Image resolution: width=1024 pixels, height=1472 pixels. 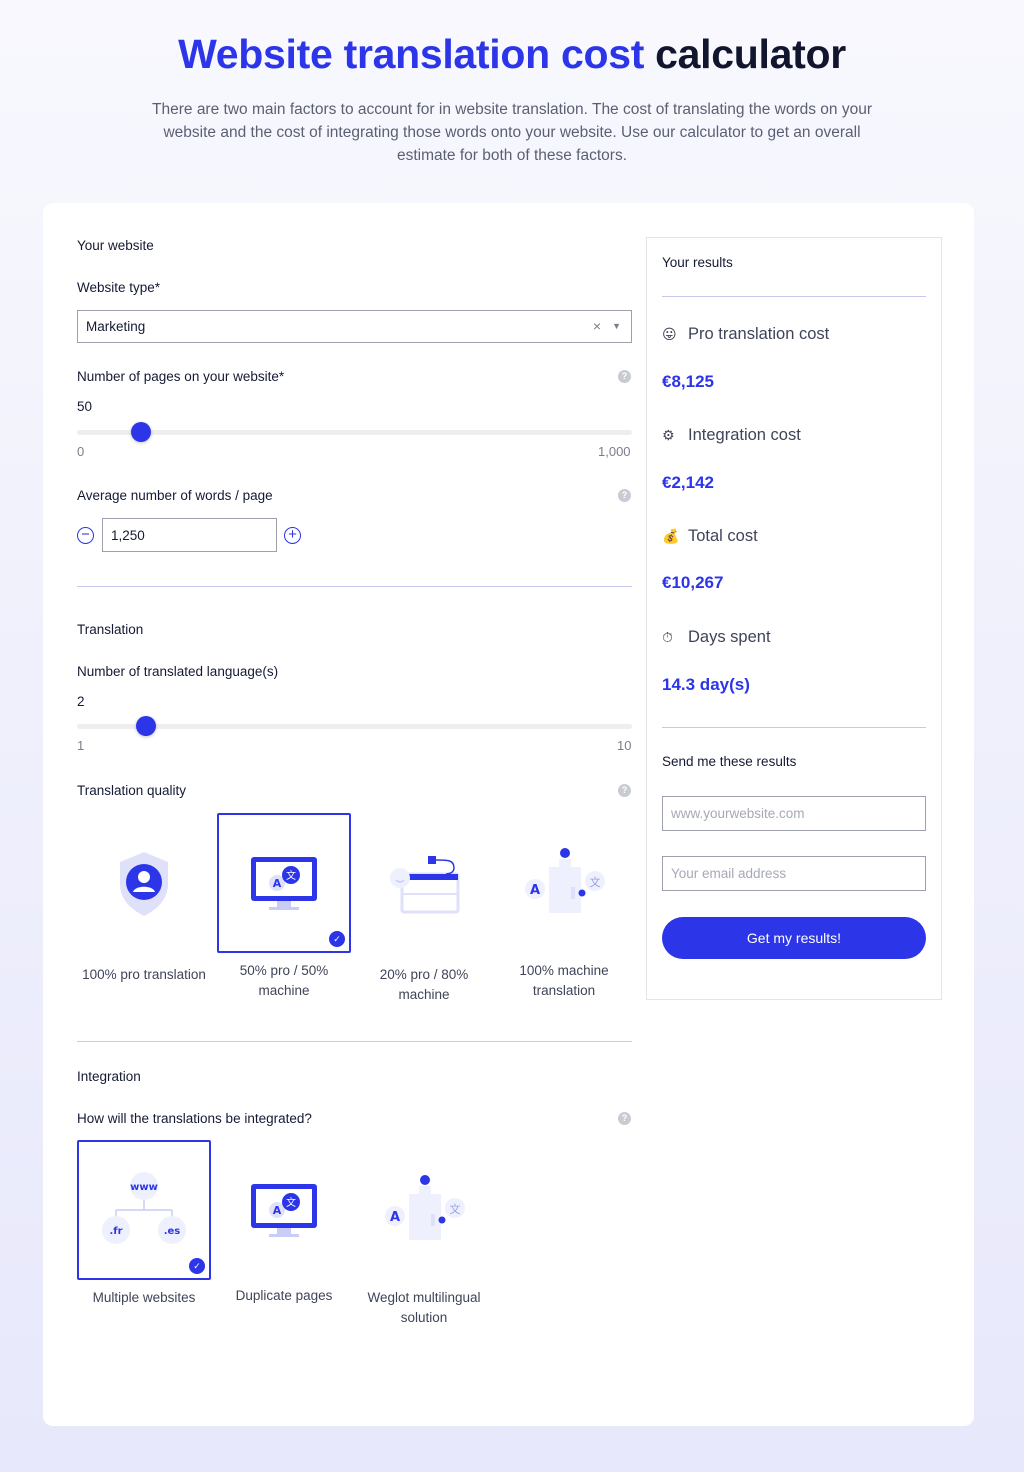 What do you see at coordinates (85, 535) in the screenshot?
I see `decrement-button: −` at bounding box center [85, 535].